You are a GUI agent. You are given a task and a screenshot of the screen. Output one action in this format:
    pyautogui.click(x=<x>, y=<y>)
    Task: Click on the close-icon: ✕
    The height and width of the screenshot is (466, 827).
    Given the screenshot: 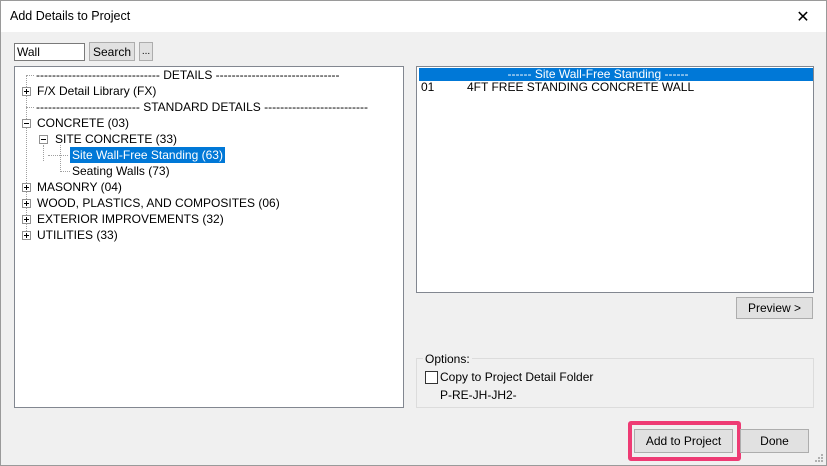 What is the action you would take?
    pyautogui.click(x=803, y=17)
    